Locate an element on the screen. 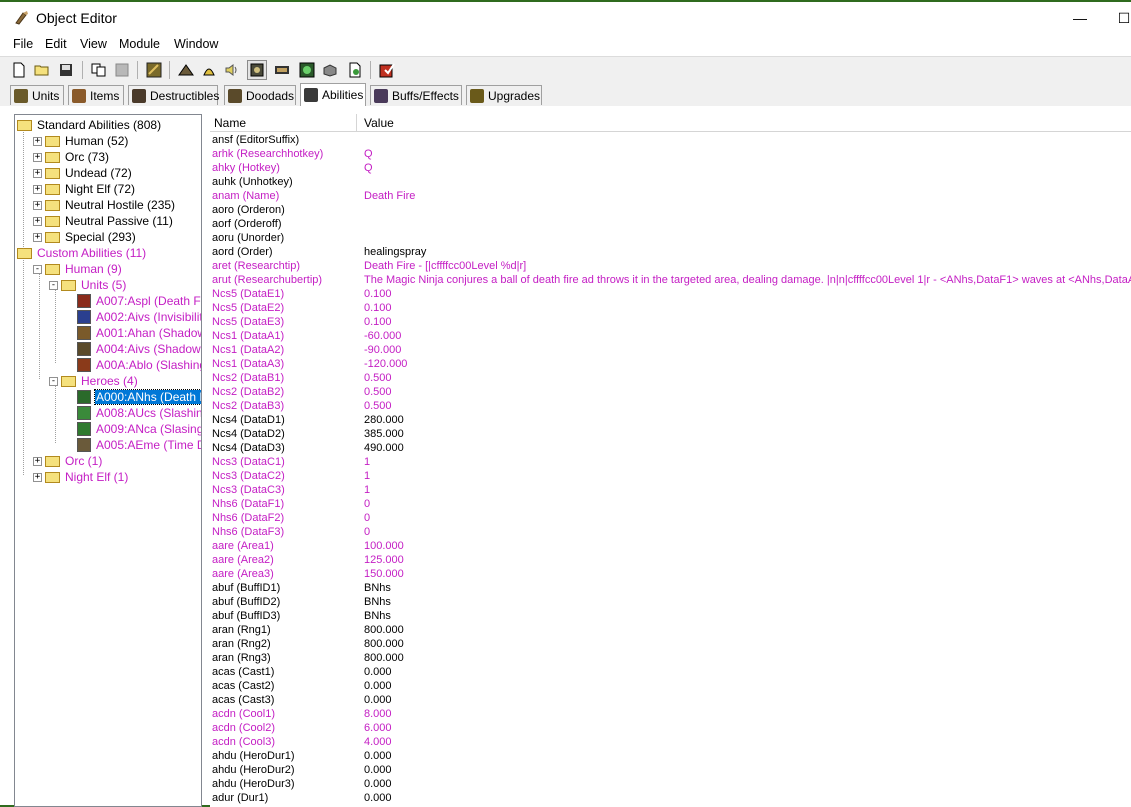 This screenshot has height=807, width=1131. grid-row: Ncs3 (DataC1) 1 is located at coordinates (670, 463).